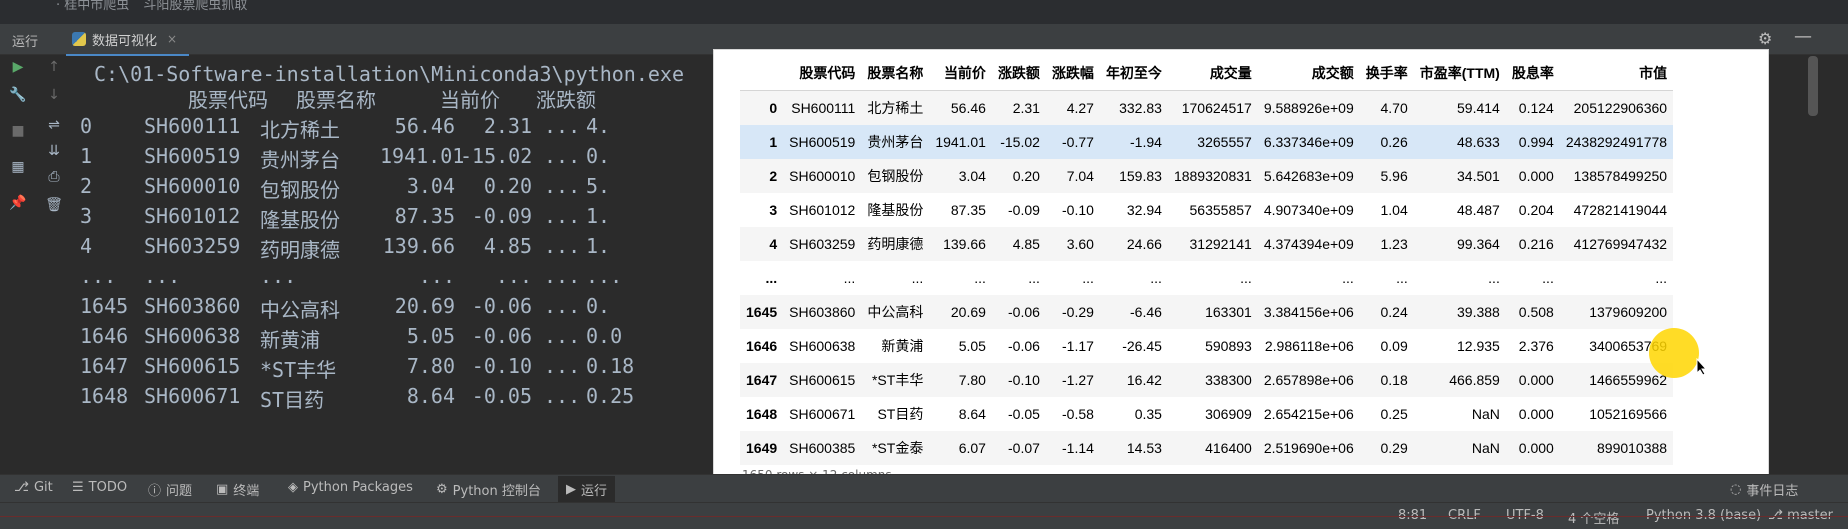 Image resolution: width=1848 pixels, height=529 pixels. Describe the element at coordinates (762, 312) in the screenshot. I see `row-index-cell: 1645` at that location.